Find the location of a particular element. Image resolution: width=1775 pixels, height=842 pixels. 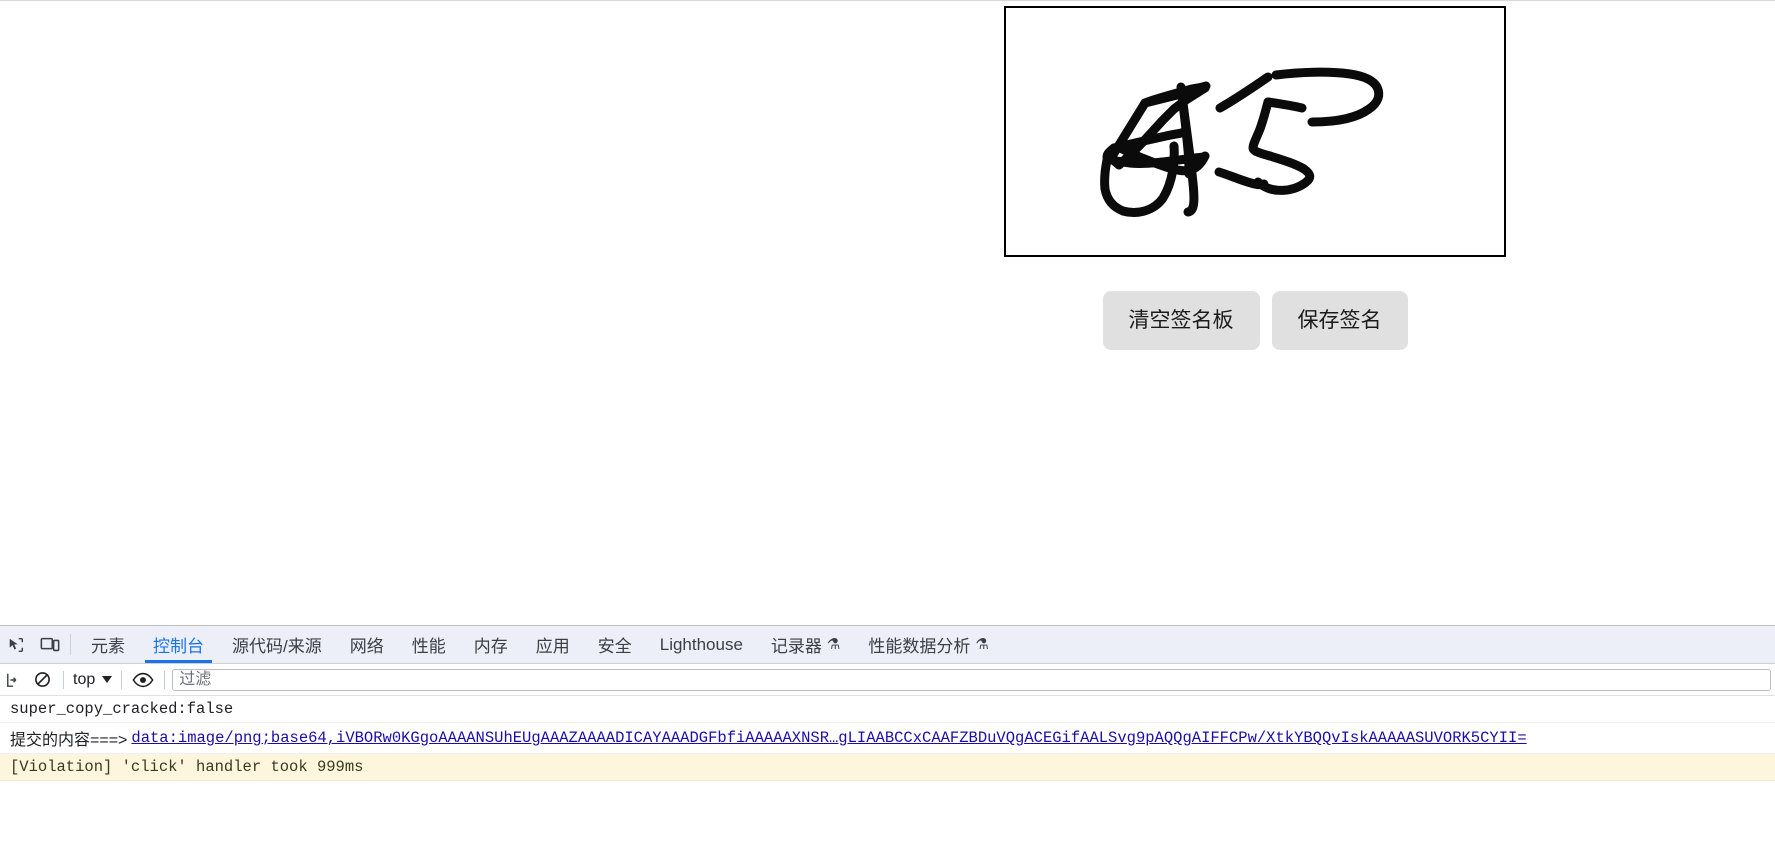

devtools-tab-2: 源代码/来源 is located at coordinates (277, 644).